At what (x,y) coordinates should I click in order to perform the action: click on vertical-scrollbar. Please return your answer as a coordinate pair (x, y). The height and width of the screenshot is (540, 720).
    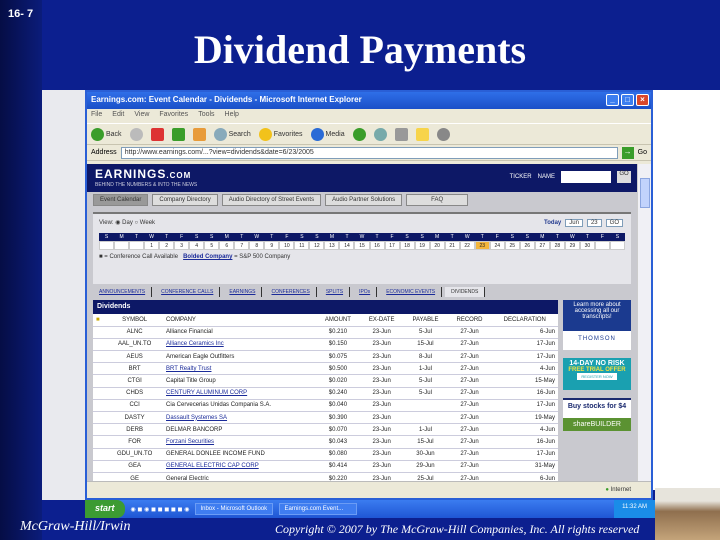
    Looking at the image, I should click on (644, 323).